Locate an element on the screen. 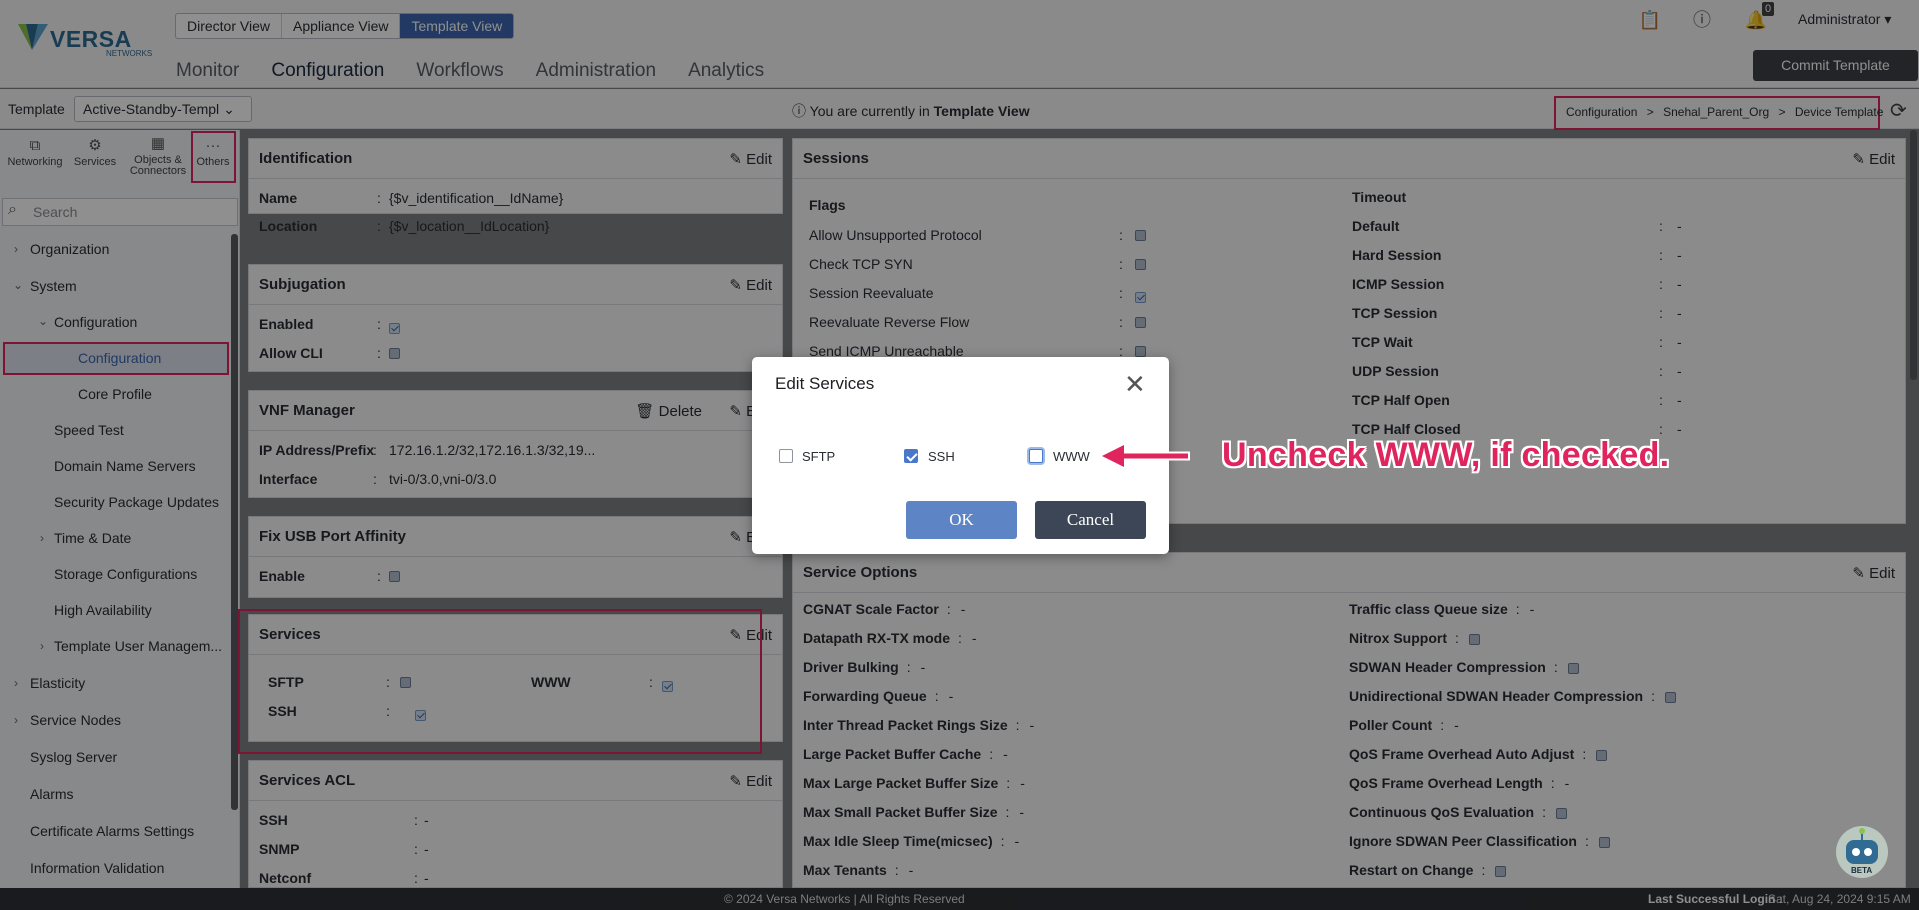 Image resolution: width=1919 pixels, height=910 pixels. annotation-arrow-icon is located at coordinates (1144, 455).